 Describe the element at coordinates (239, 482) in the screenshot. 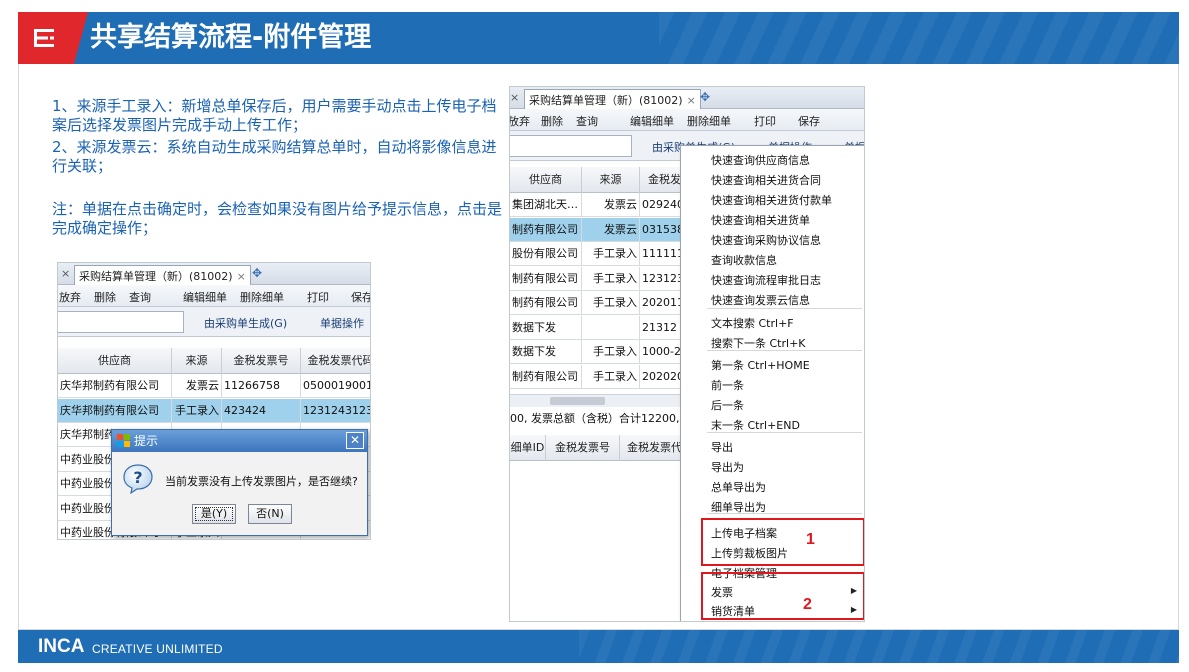

I see `confirm-dialog: 提示 ✕ ? 当前发票没有上传发票图片，是否继续? 是(Y) 否(N)` at that location.